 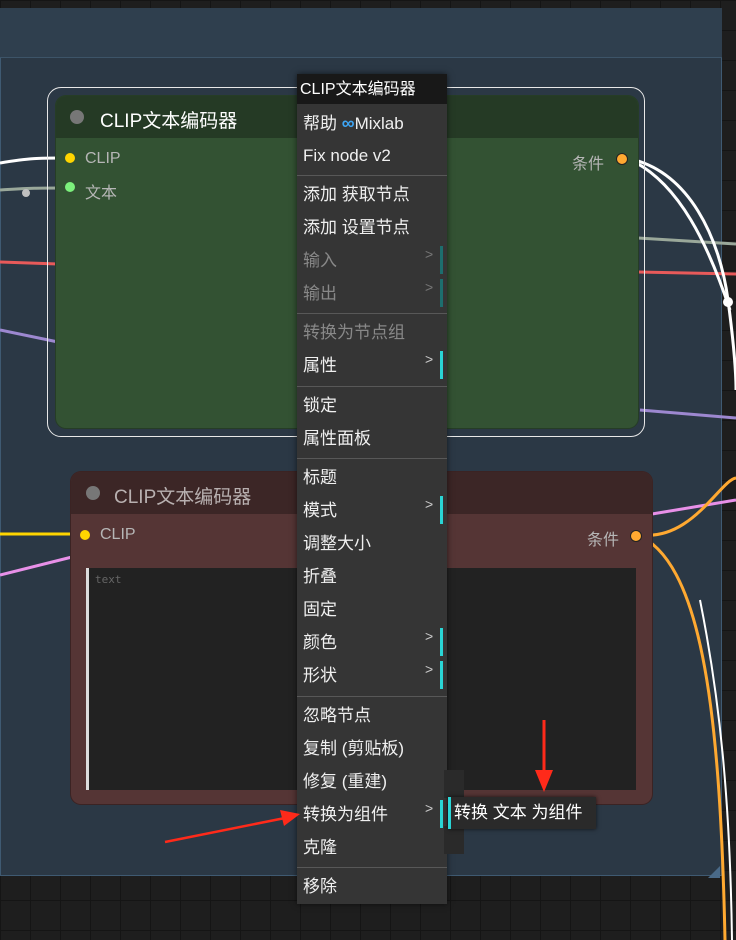 What do you see at coordinates (358, 782) in the screenshot?
I see `annotation-arrows` at bounding box center [358, 782].